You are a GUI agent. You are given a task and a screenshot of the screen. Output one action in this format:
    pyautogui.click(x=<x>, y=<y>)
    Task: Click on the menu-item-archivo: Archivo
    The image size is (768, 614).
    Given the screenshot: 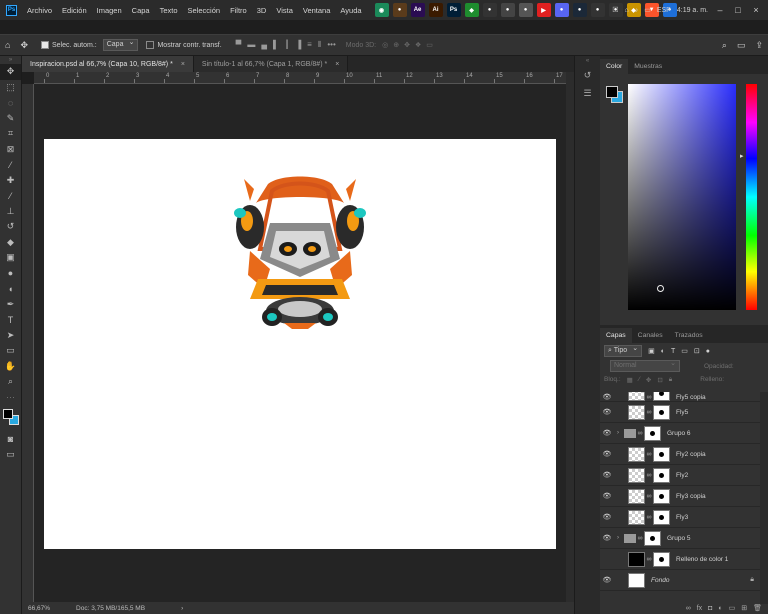 What is the action you would take?
    pyautogui.click(x=39, y=10)
    